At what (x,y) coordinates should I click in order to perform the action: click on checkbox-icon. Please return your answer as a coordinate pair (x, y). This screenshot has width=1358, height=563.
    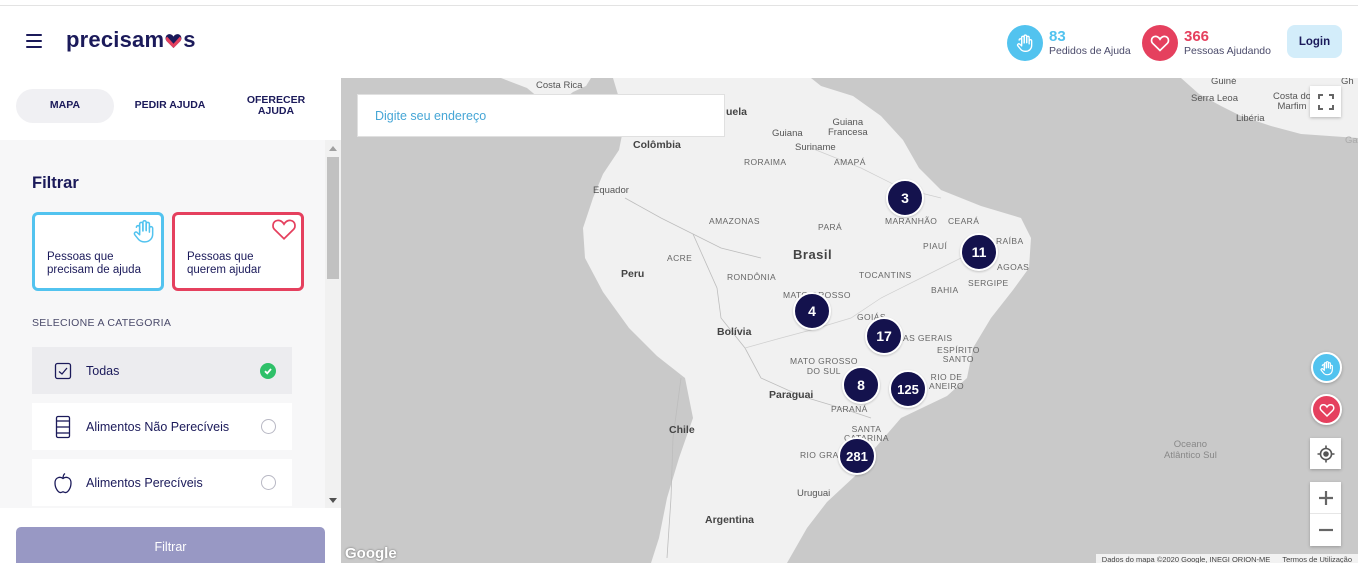
    Looking at the image, I should click on (63, 370).